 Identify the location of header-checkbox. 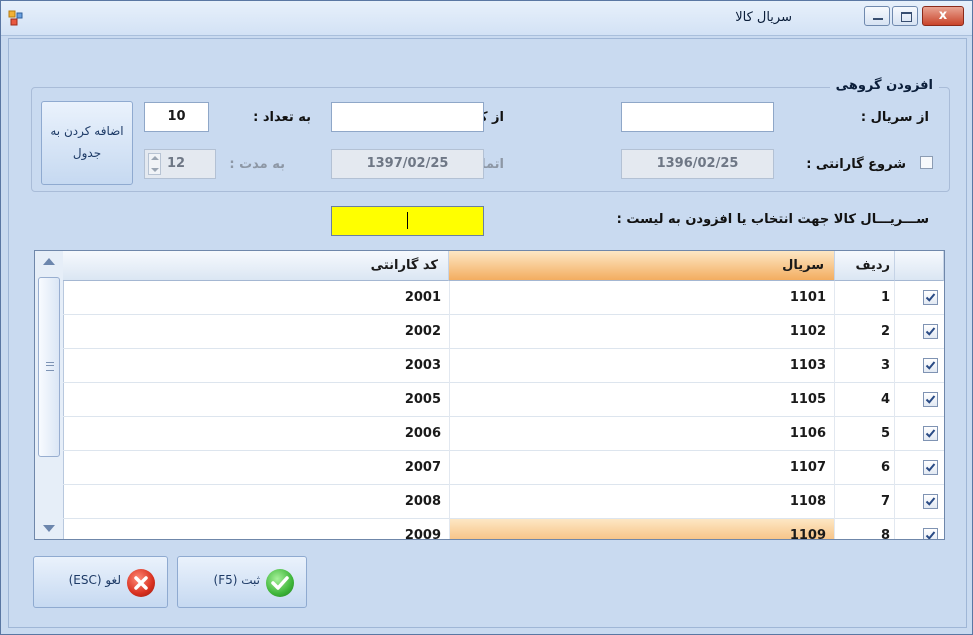
(919, 266).